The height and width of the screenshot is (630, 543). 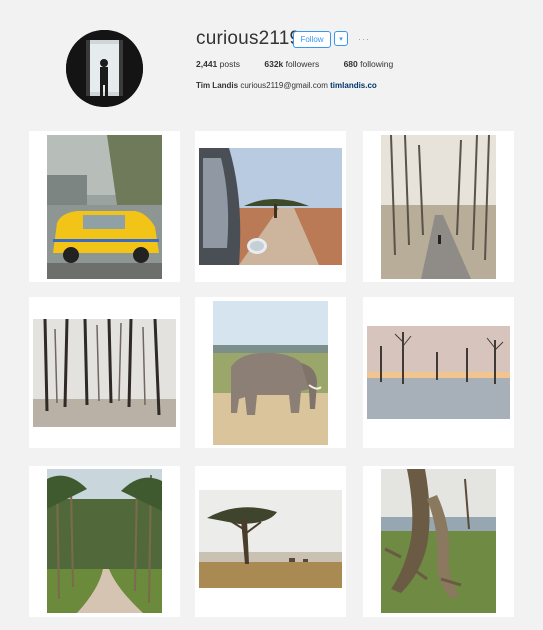 I want to click on lake-sunset-photo-icon, so click(x=438, y=372).